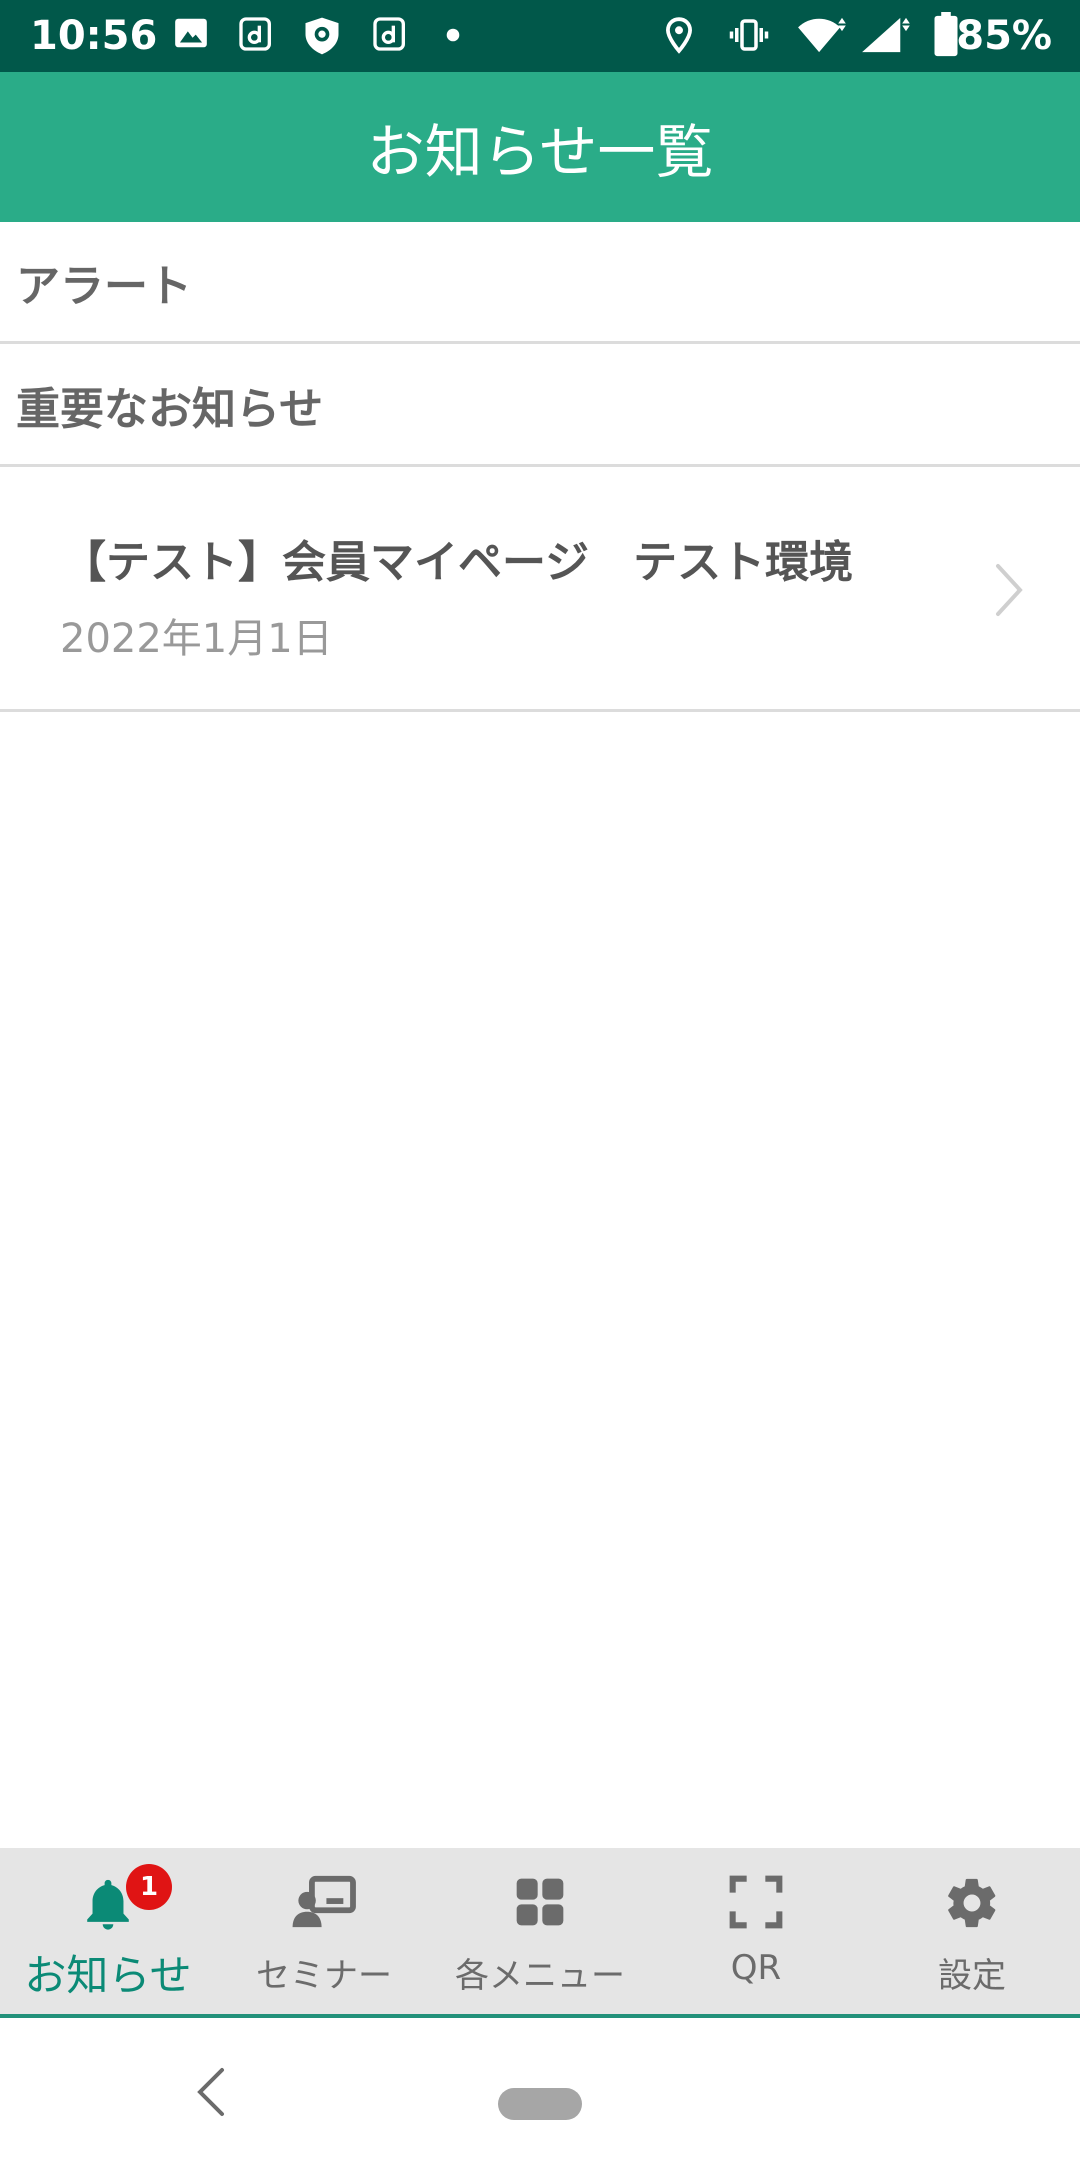 This screenshot has height=2160, width=1080. What do you see at coordinates (756, 1968) in the screenshot?
I see `tab-label: QR` at bounding box center [756, 1968].